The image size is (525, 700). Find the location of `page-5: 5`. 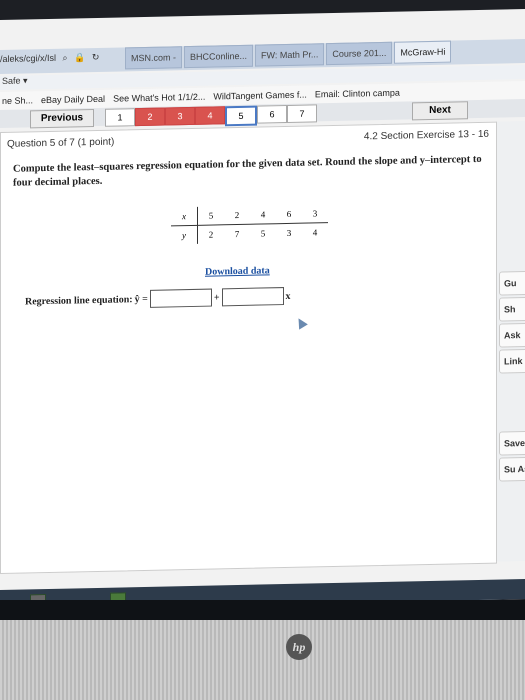

page-5: 5 is located at coordinates (241, 116).